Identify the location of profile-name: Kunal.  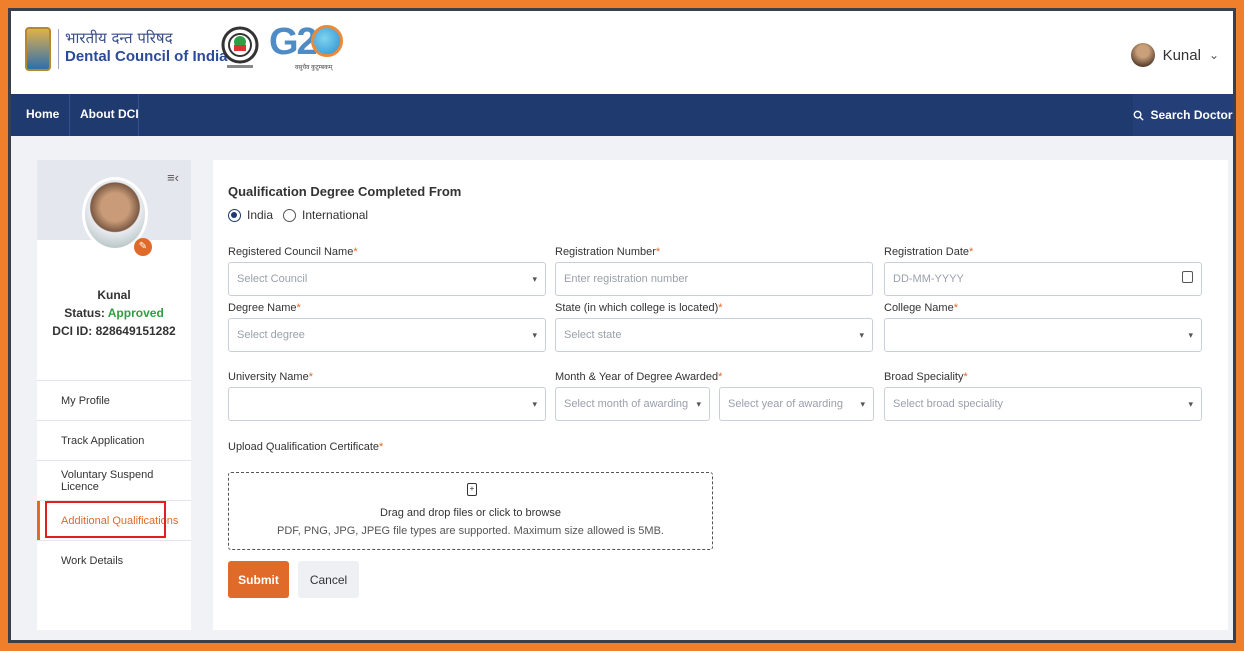
(114, 295).